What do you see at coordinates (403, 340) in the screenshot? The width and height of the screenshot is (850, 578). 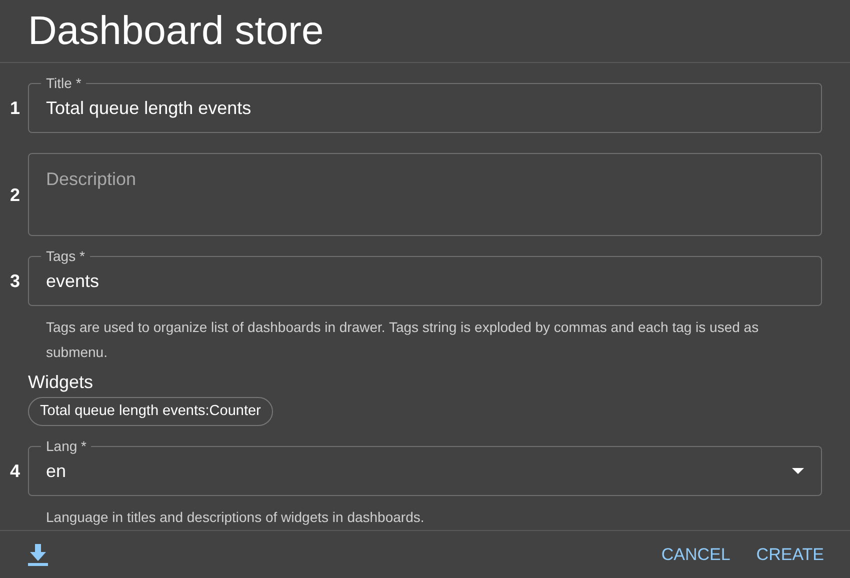 I see `helper-text: Tags are used to organize list of dashboards in drawer. Tags string is exploded by commas and each tag is used as submenu.` at bounding box center [403, 340].